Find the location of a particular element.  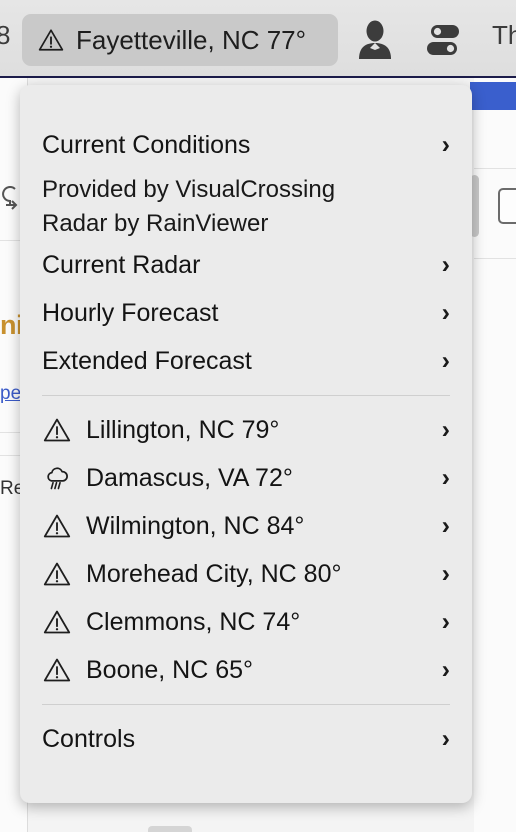

location-label: Lillington, NC 79° is located at coordinates (183, 429).